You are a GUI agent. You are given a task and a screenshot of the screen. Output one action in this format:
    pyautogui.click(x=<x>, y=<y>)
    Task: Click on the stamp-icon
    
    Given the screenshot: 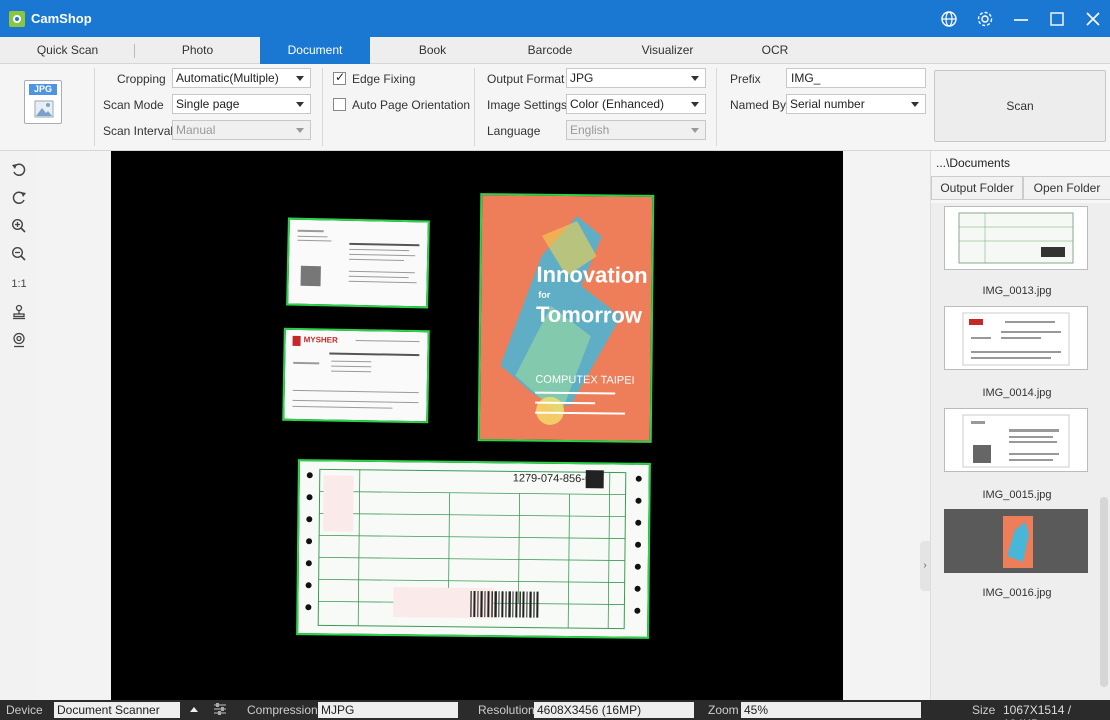 What is the action you would take?
    pyautogui.click(x=19, y=312)
    